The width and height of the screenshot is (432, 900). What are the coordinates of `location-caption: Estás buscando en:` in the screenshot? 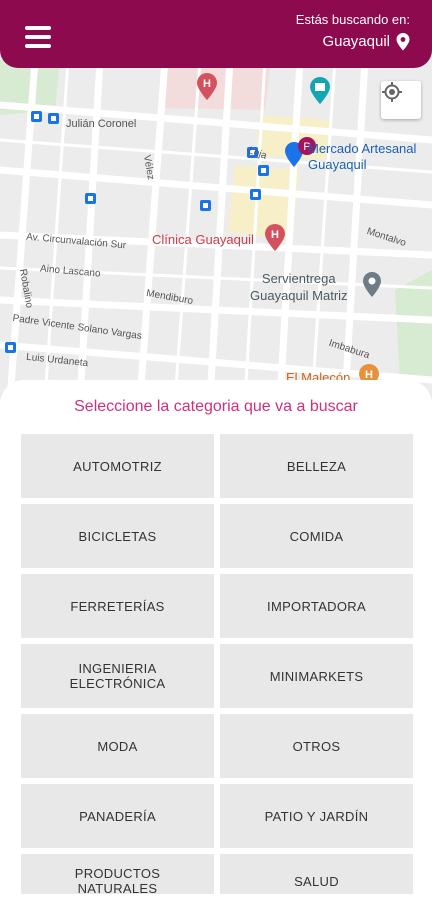 It's located at (352, 19).